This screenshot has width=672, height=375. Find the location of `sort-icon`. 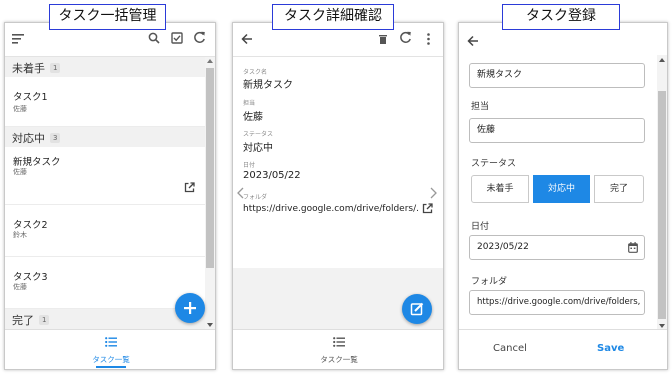

sort-icon is located at coordinates (18, 39).